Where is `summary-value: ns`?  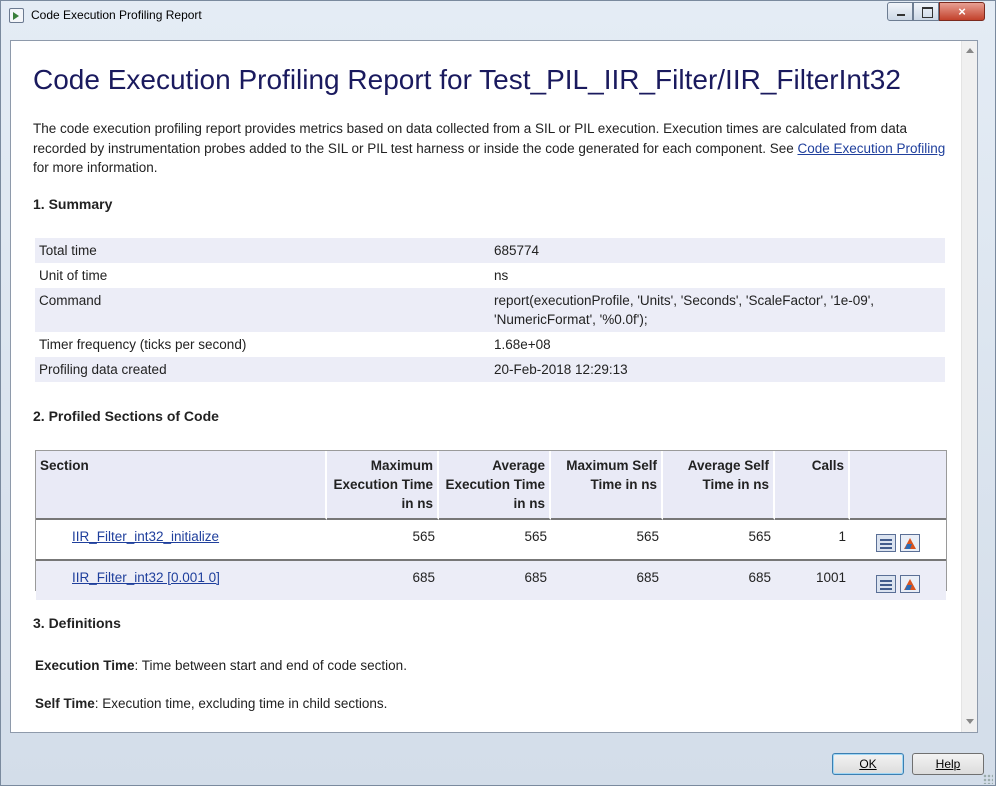
summary-value: ns is located at coordinates (501, 275).